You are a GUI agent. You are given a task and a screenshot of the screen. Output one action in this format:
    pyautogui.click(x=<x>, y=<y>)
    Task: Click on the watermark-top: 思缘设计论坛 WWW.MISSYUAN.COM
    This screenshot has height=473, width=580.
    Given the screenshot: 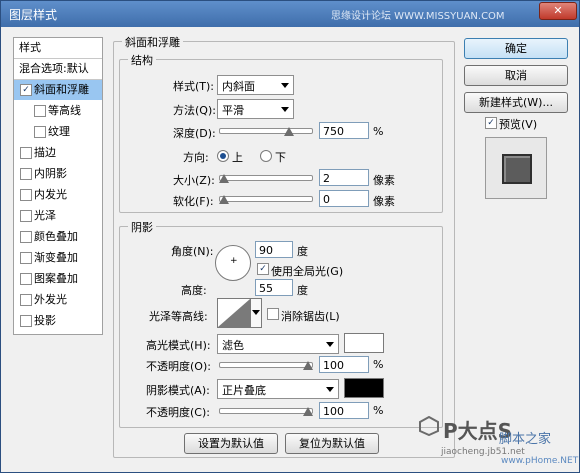 What is the action you would take?
    pyautogui.click(x=418, y=16)
    